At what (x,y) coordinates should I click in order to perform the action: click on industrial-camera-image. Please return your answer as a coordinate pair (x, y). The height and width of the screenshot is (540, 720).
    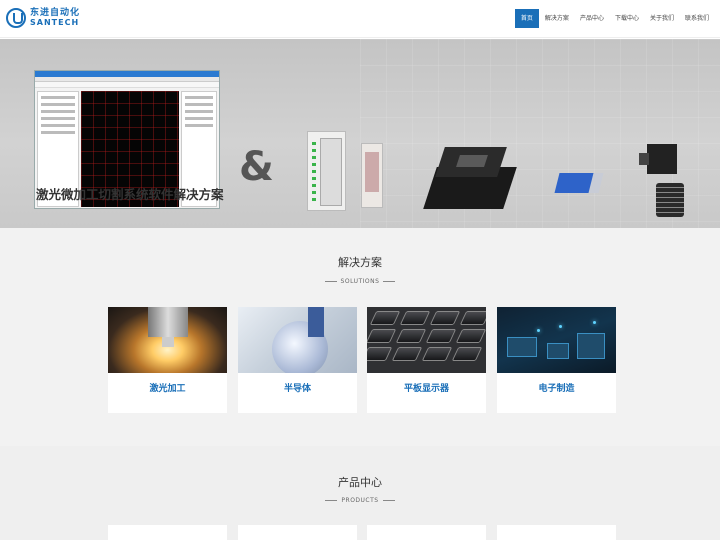
    Looking at the image, I should click on (658, 159).